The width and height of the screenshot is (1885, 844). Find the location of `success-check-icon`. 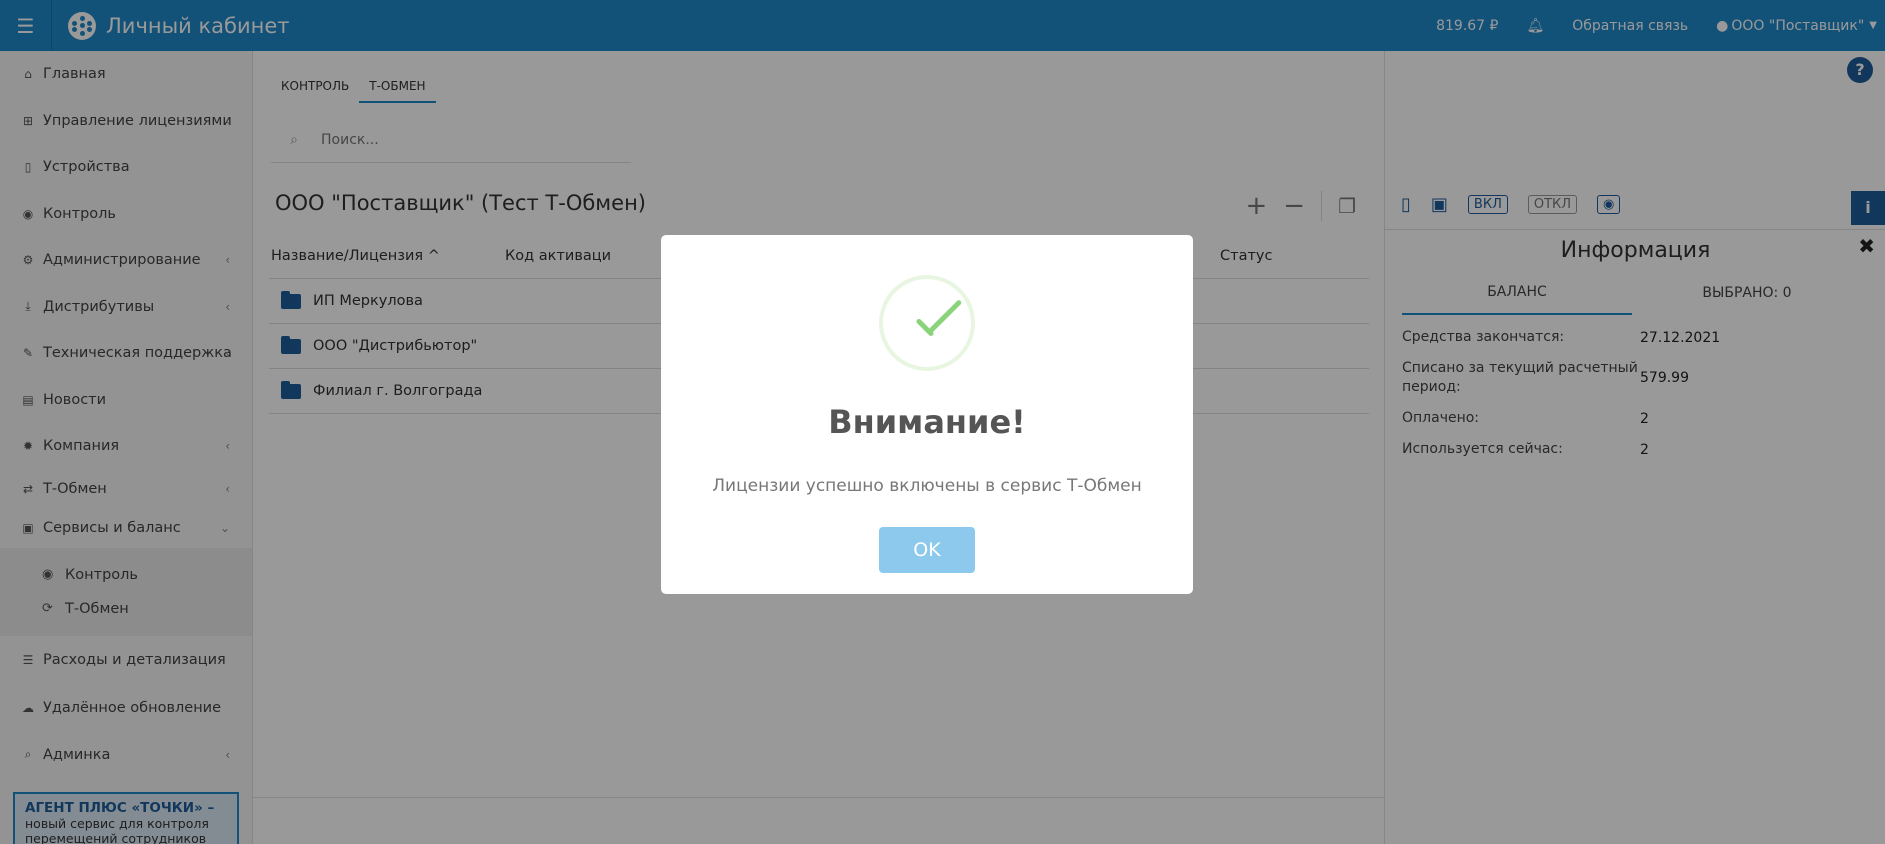

success-check-icon is located at coordinates (927, 323).